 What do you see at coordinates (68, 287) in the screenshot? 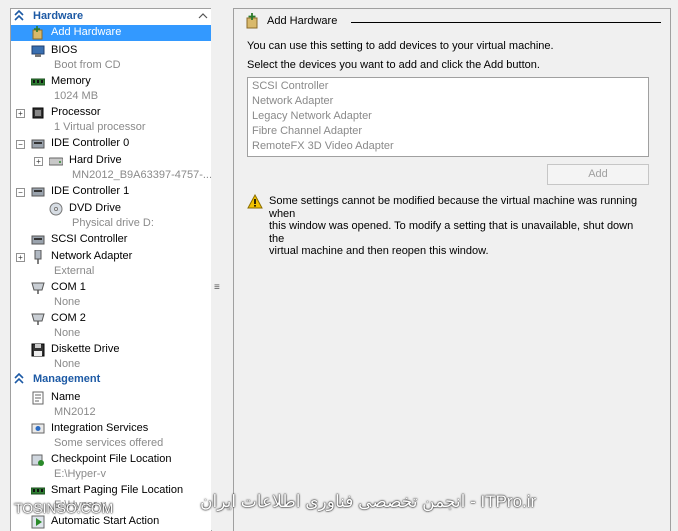
I see `tree-item-label: COM 1` at bounding box center [68, 287].